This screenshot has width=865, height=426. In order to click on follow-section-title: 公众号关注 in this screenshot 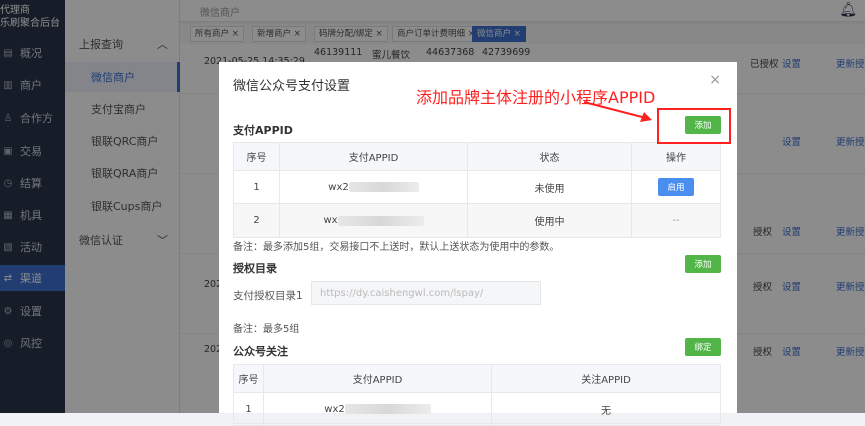, I will do `click(260, 351)`.